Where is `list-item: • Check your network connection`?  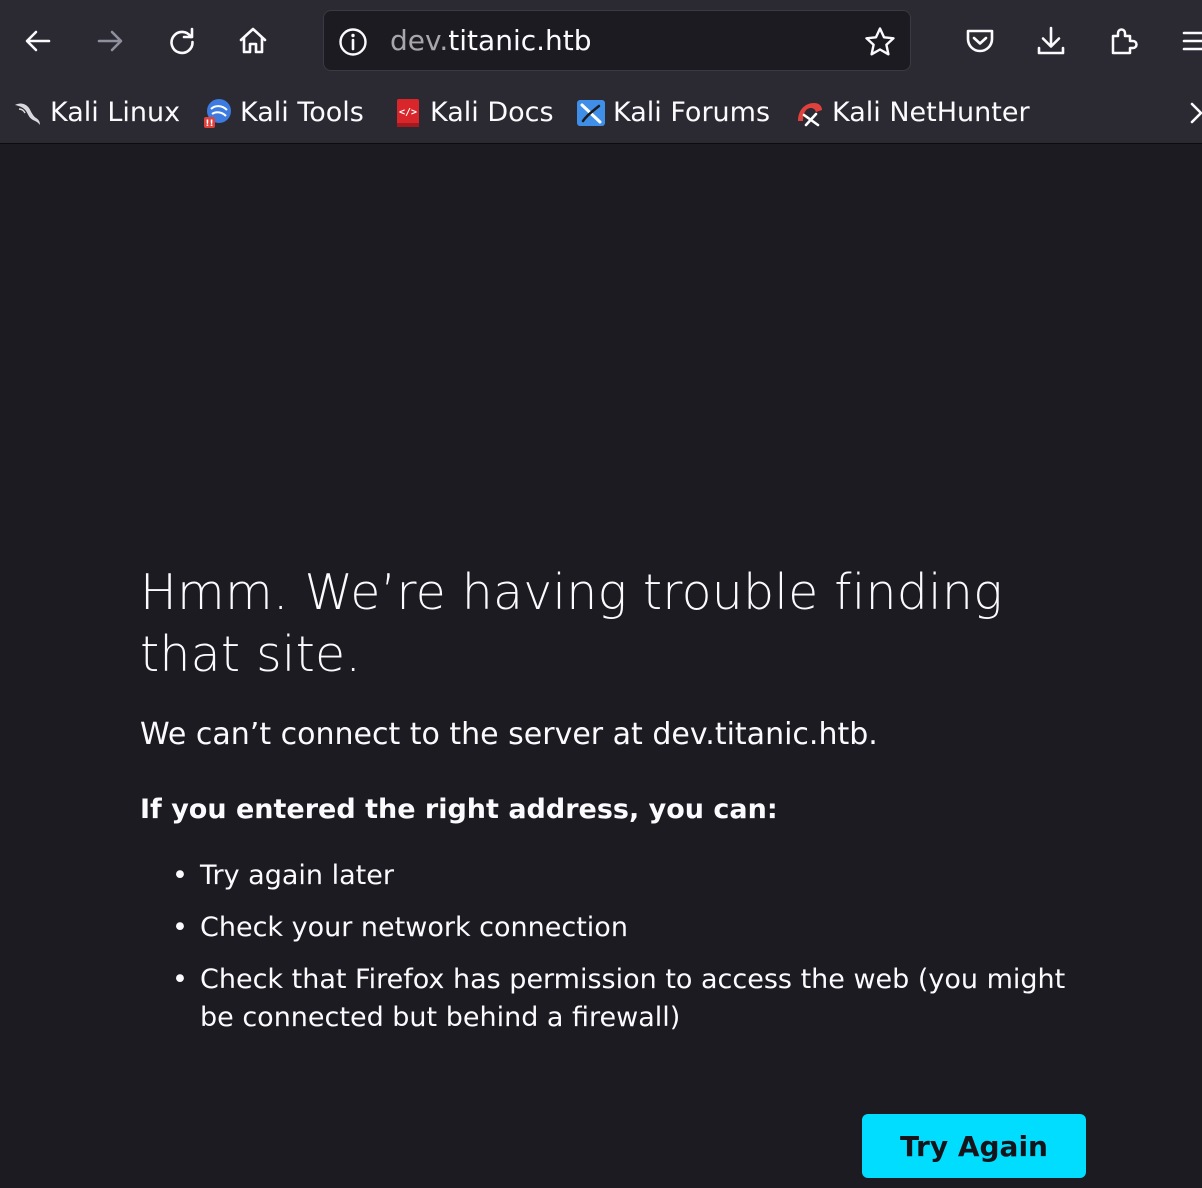 list-item: • Check your network connection is located at coordinates (636, 928).